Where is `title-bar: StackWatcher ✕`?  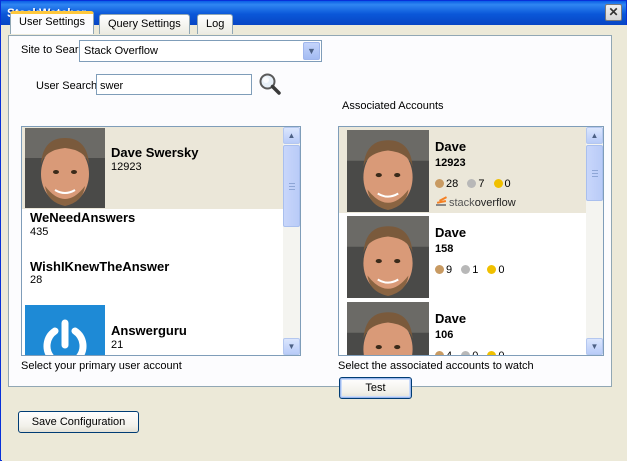
title-bar: StackWatcher ✕ is located at coordinates (313, 13).